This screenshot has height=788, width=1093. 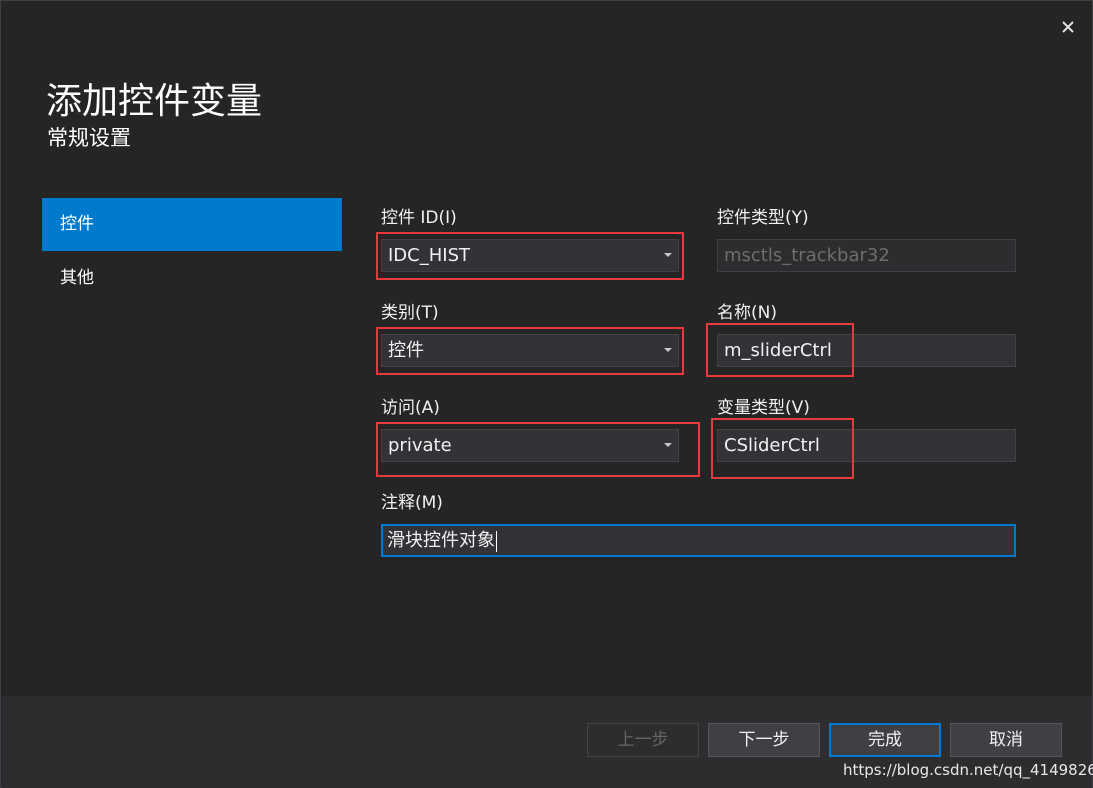 What do you see at coordinates (192, 224) in the screenshot?
I see `sidebar-item-controls: 控件` at bounding box center [192, 224].